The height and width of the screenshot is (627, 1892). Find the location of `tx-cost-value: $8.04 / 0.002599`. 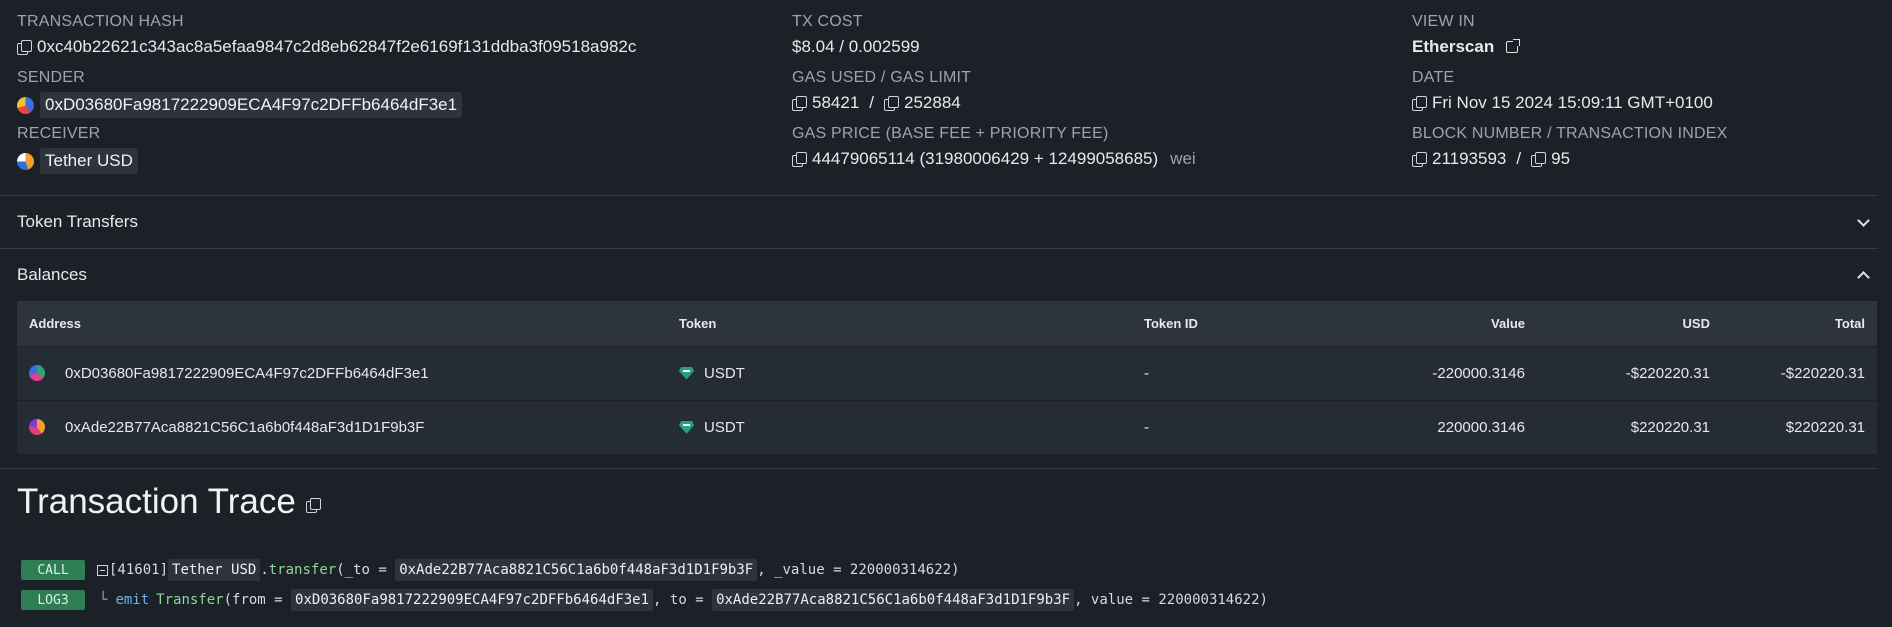

tx-cost-value: $8.04 / 0.002599 is located at coordinates (856, 46).